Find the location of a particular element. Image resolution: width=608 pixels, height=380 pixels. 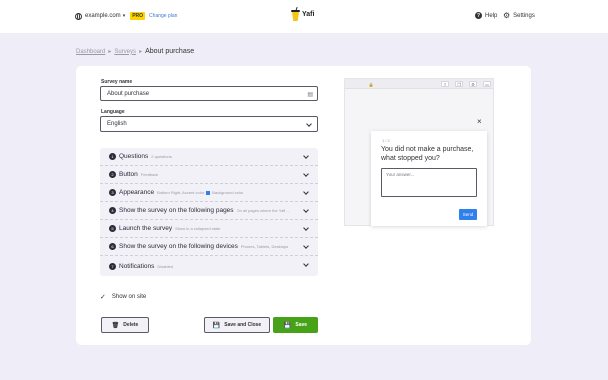

section-button: 2 Button Feedback is located at coordinates (209, 175).